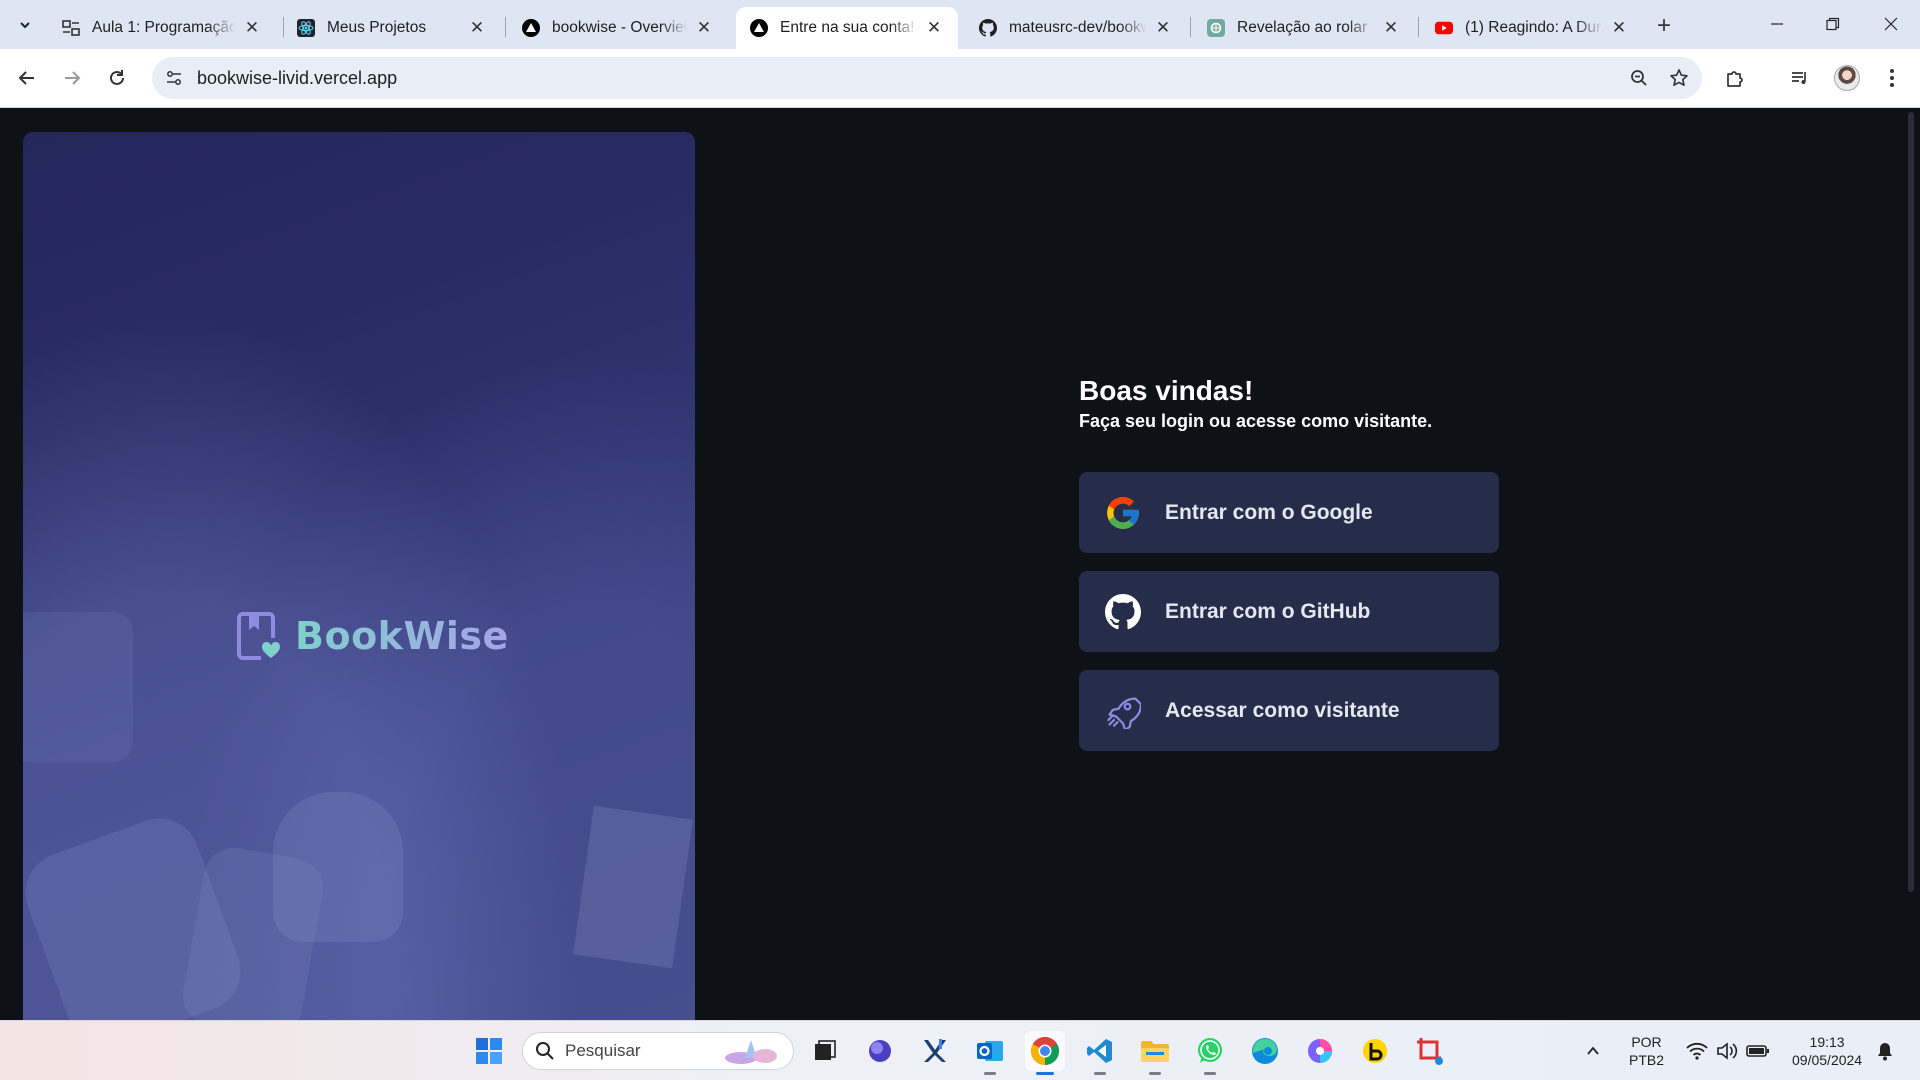  Describe the element at coordinates (1593, 1051) in the screenshot. I see `chevron-up-icon` at that location.